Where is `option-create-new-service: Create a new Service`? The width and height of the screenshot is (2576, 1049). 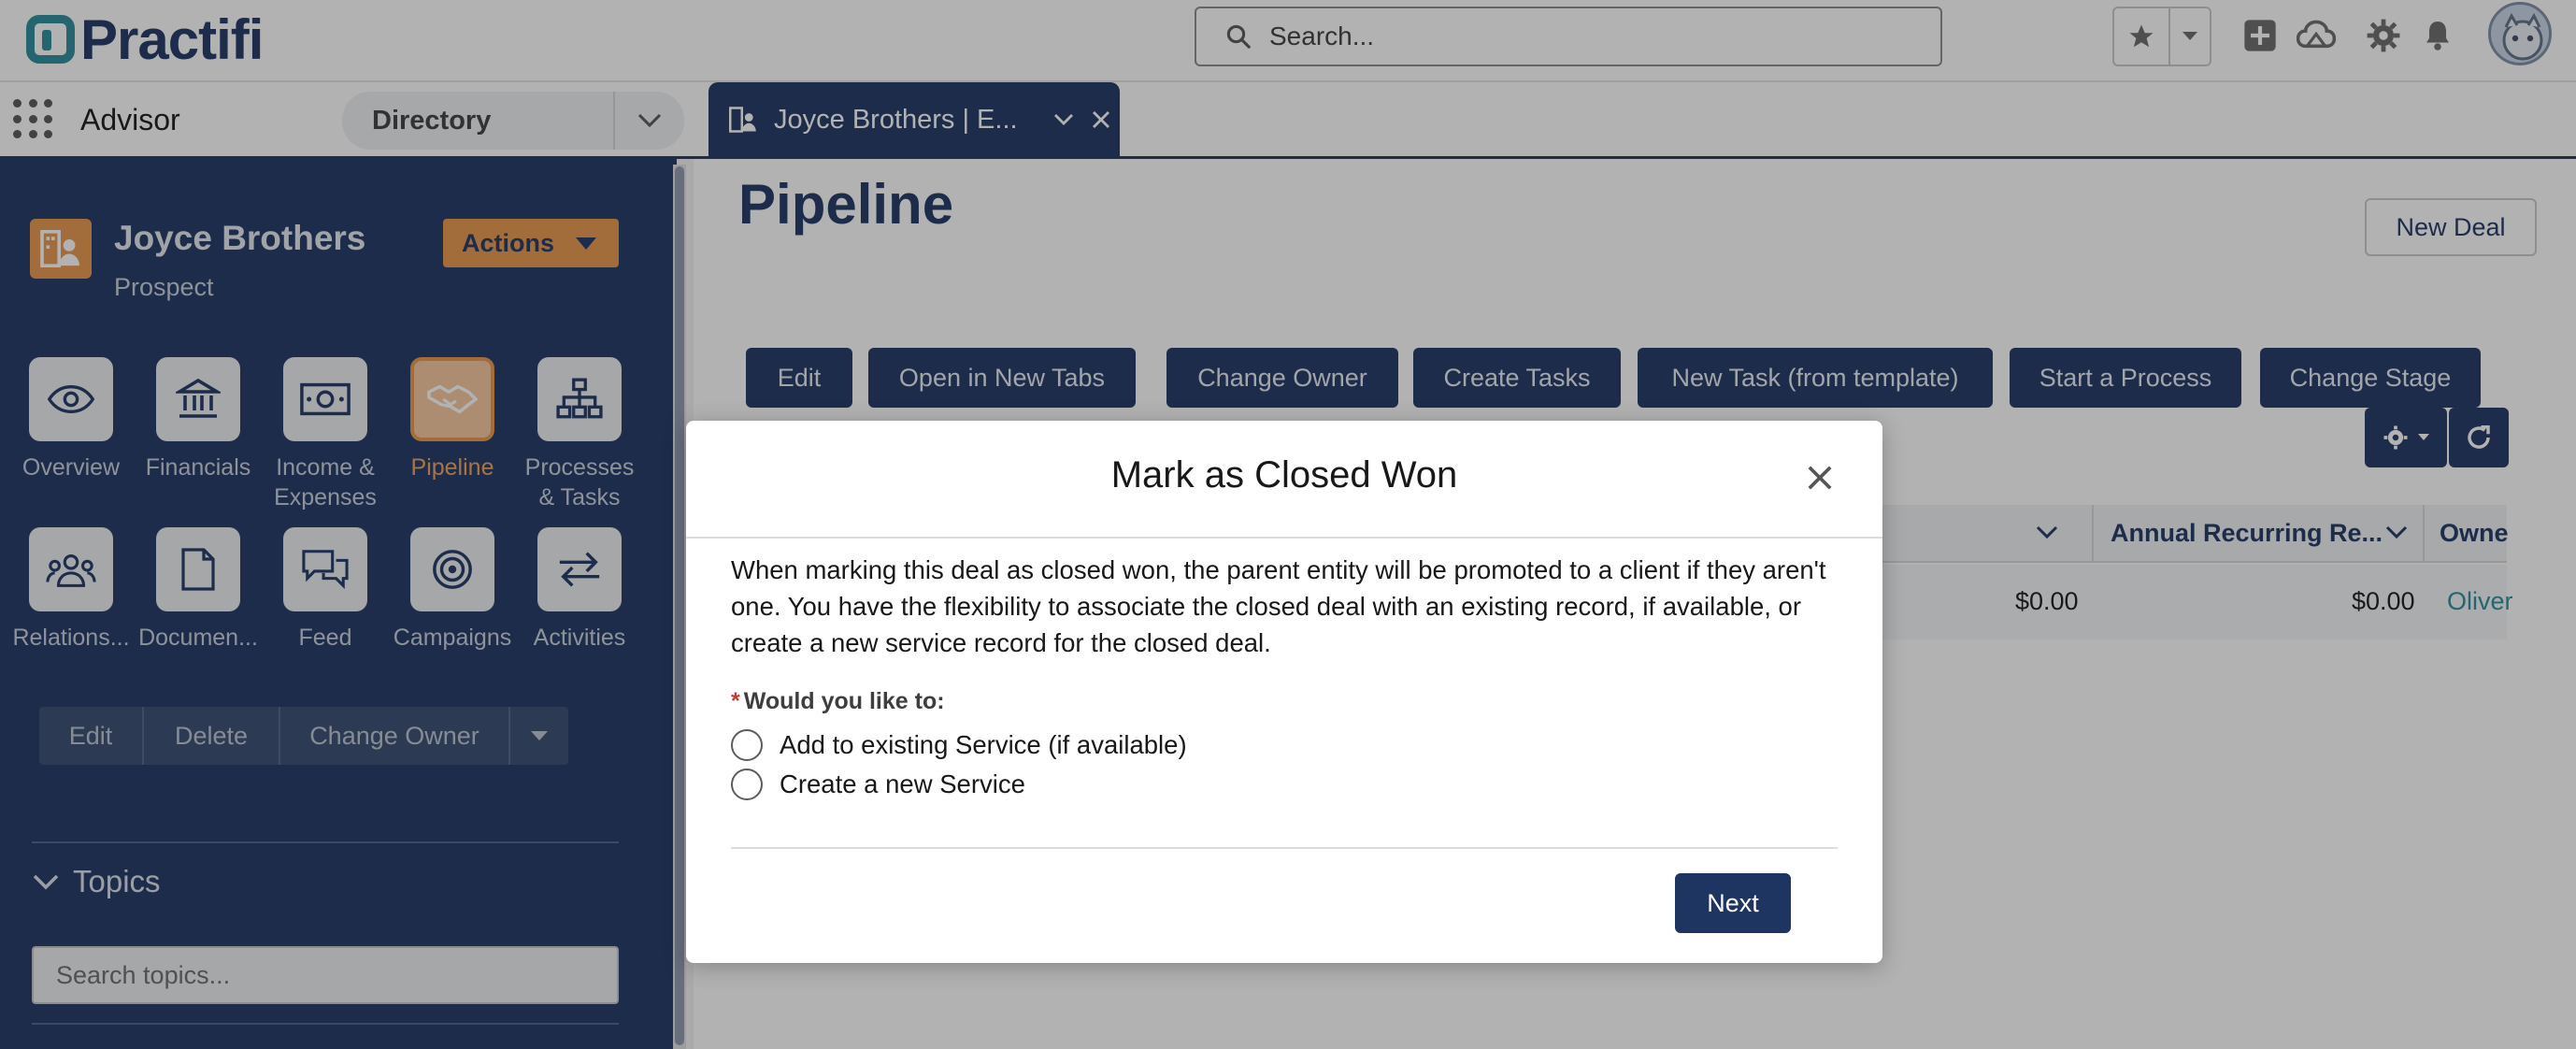 option-create-new-service: Create a new Service is located at coordinates (878, 784).